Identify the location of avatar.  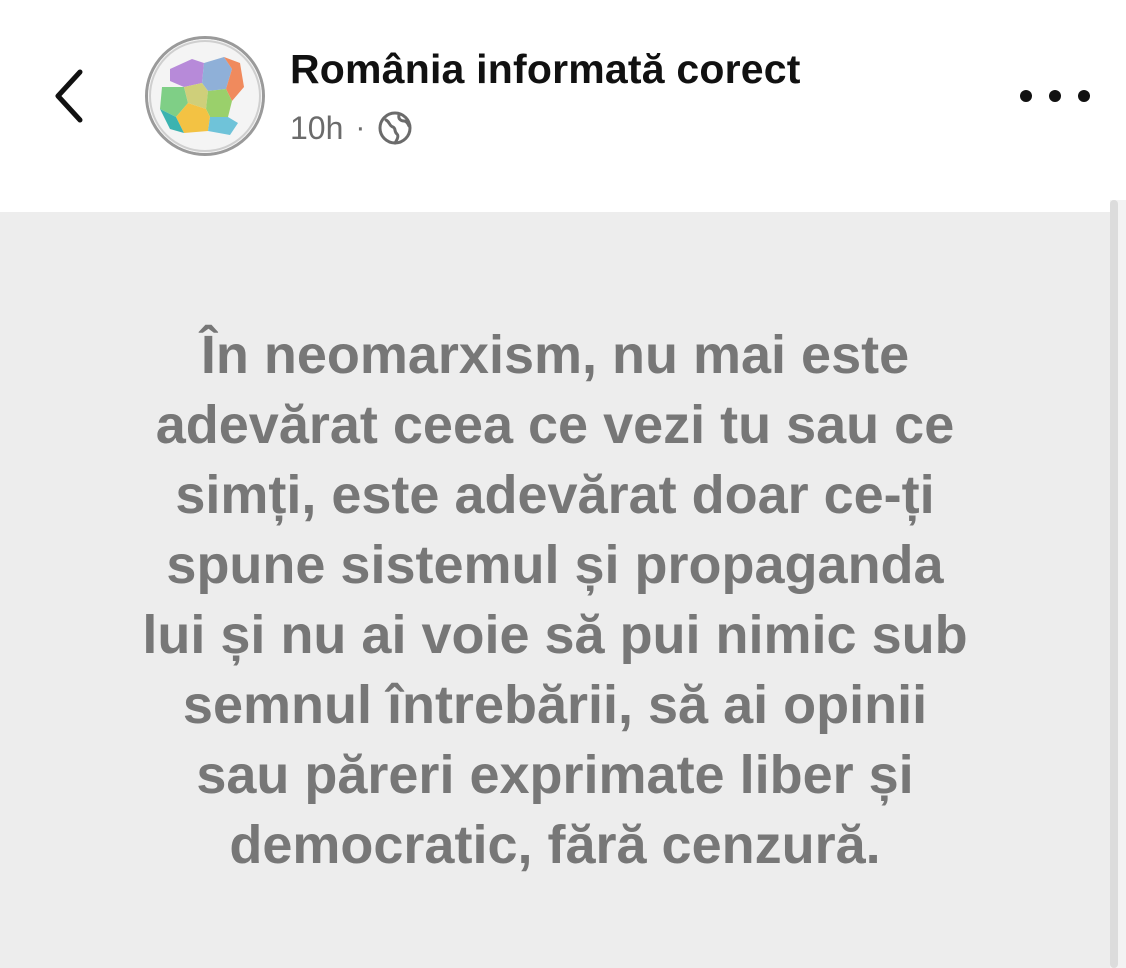
(205, 96).